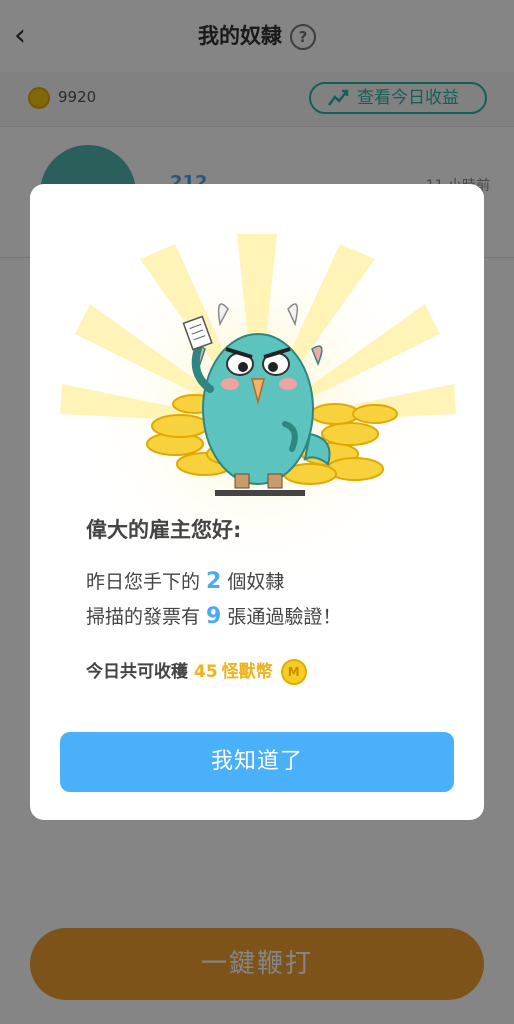  I want to click on report-line-invoices: 掃描的發票有 9 張通過驗證！, so click(213, 615).